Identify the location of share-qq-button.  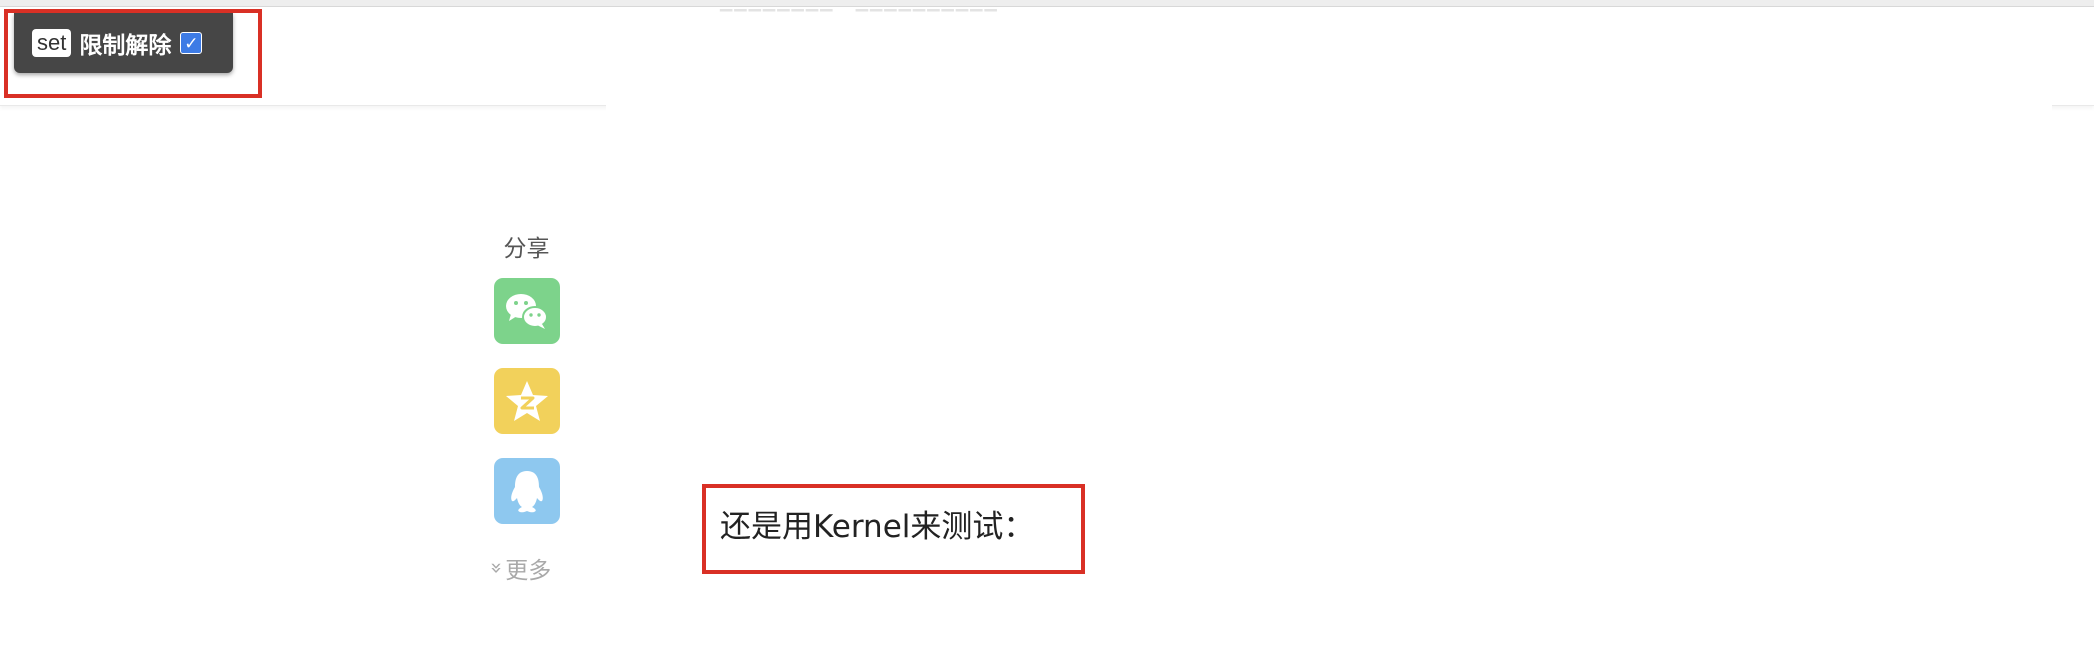
(527, 491).